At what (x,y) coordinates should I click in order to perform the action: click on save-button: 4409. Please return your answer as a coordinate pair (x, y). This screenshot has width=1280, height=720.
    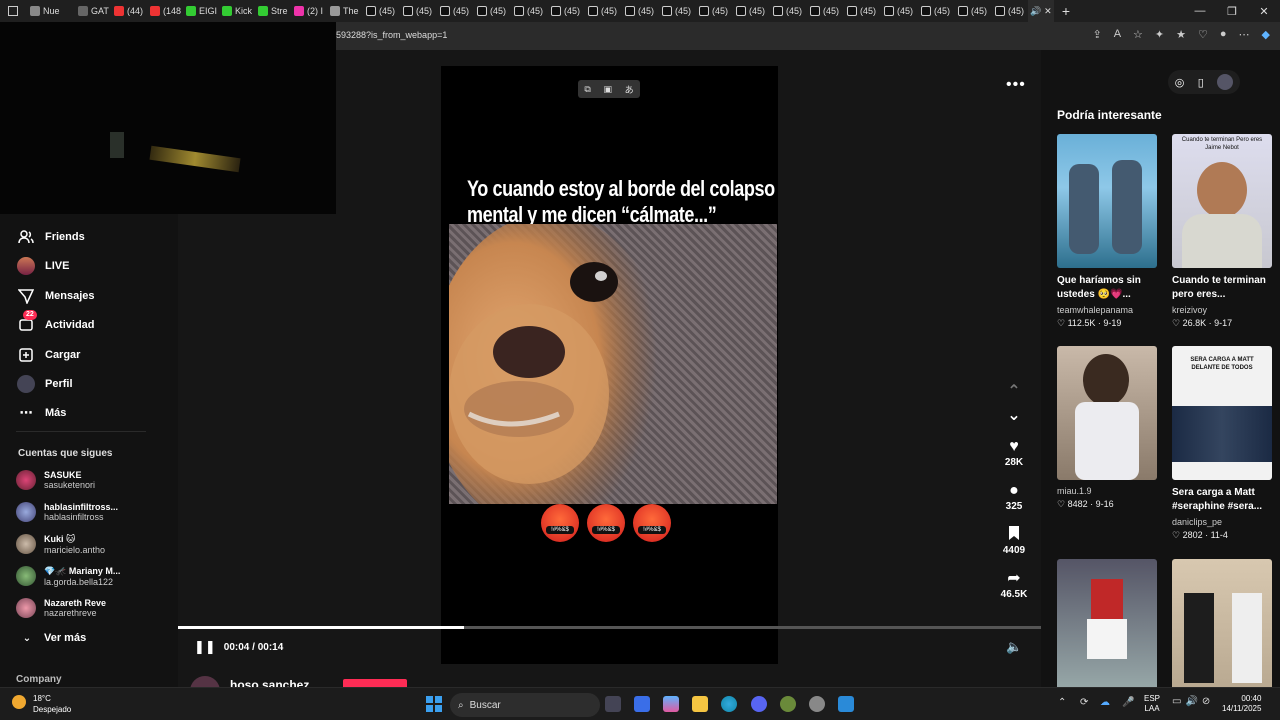
    Looking at the image, I should click on (1014, 540).